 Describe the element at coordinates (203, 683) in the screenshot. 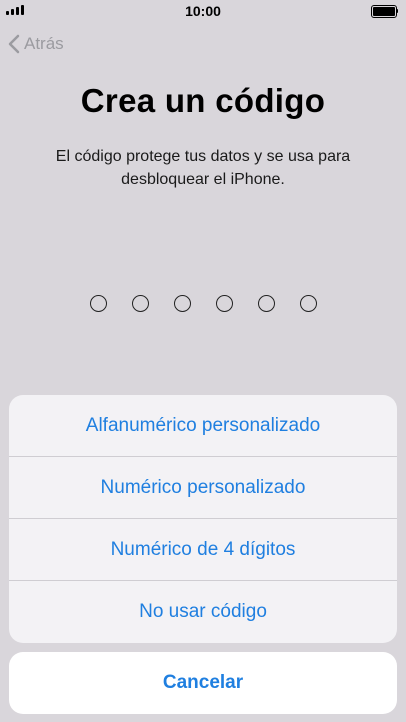

I see `cancel-button: Cancelar` at that location.